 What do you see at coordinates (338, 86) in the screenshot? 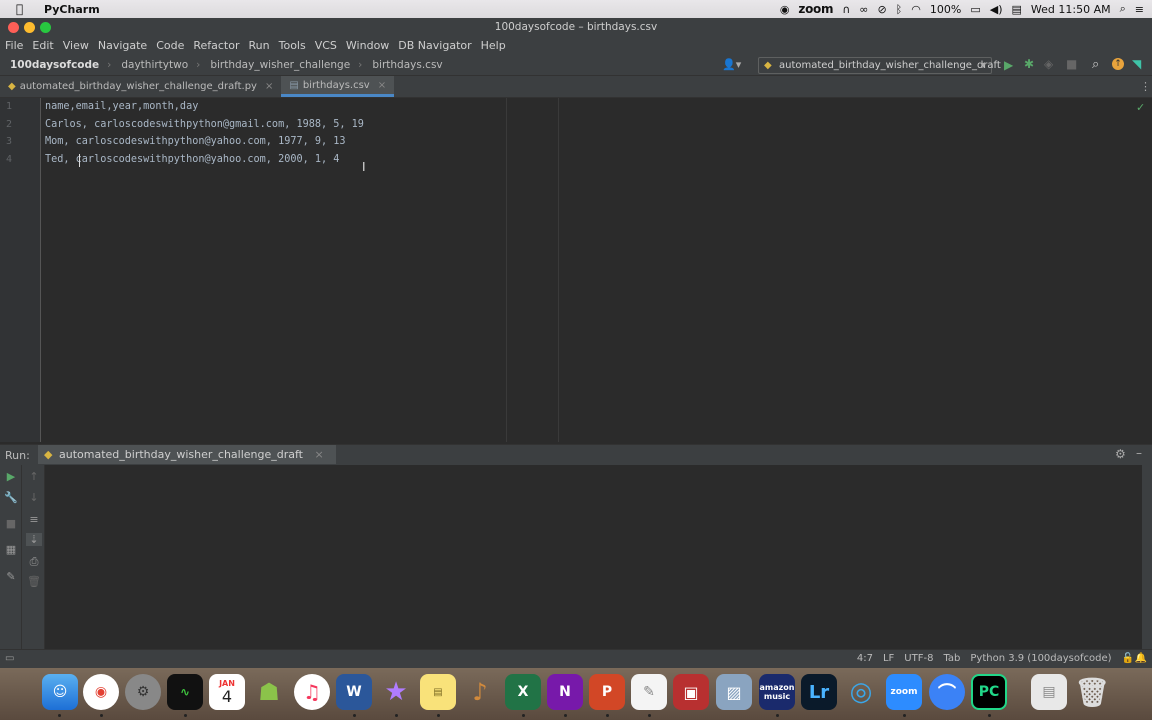
I see `tab-birthdays-csv: ▤ birthdays.csv ×` at bounding box center [338, 86].